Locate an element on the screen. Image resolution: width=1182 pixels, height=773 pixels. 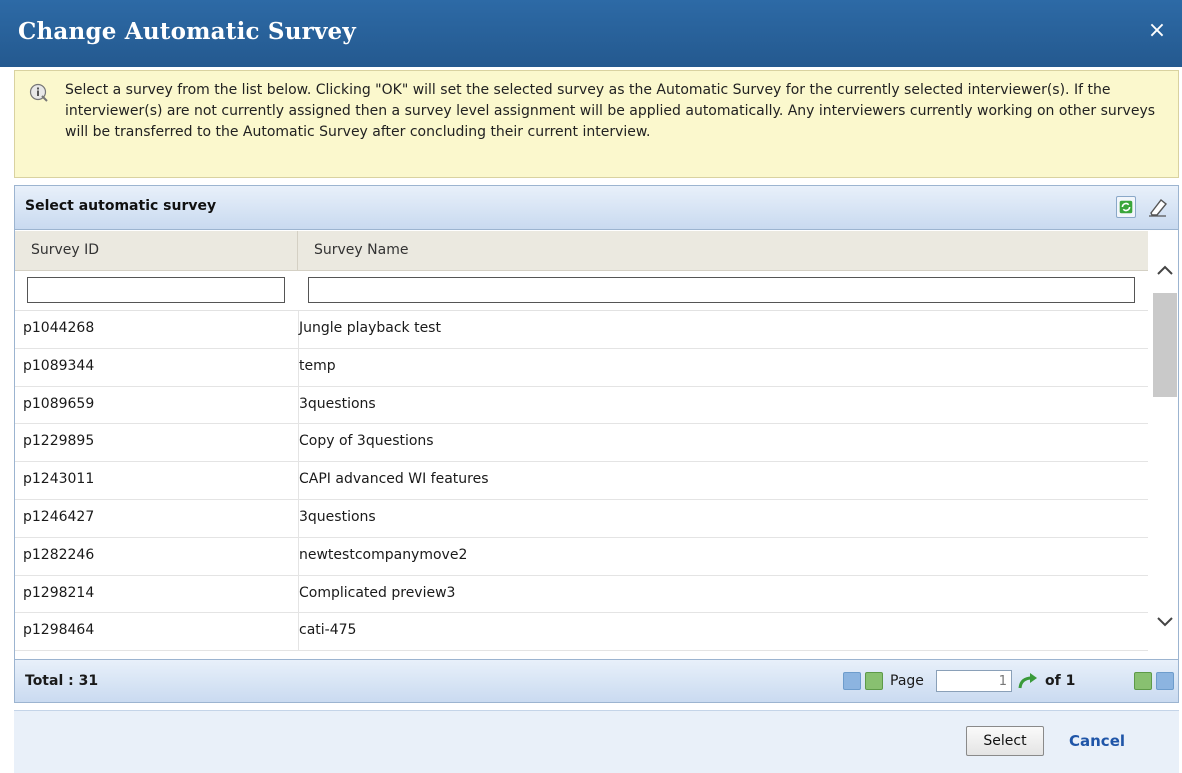
cancel-link: Cancel is located at coordinates (1097, 741).